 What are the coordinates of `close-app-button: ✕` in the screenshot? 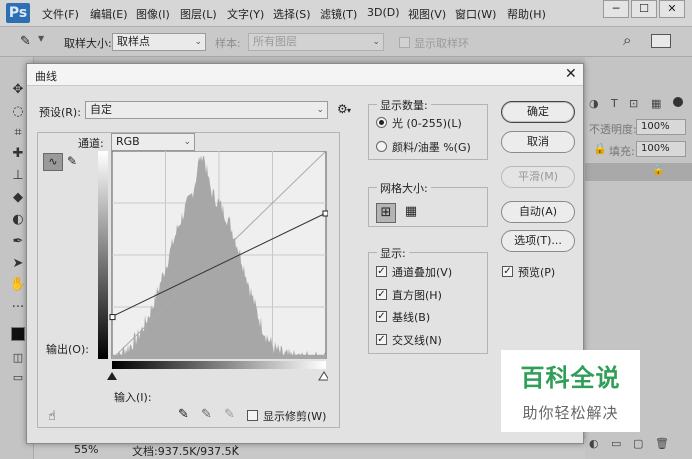 It's located at (672, 9).